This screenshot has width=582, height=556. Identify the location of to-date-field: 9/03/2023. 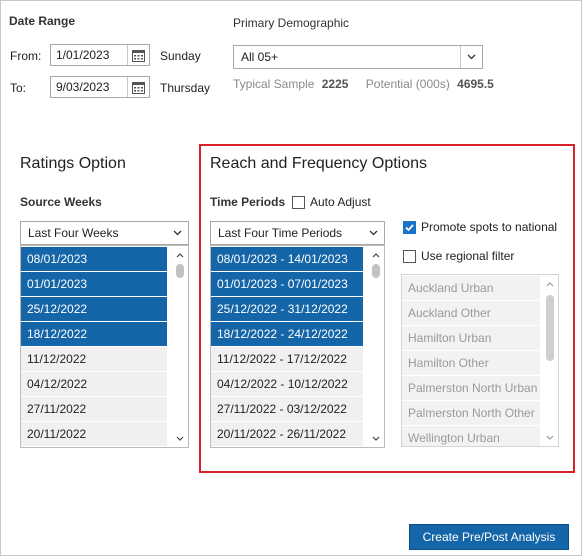
(100, 87).